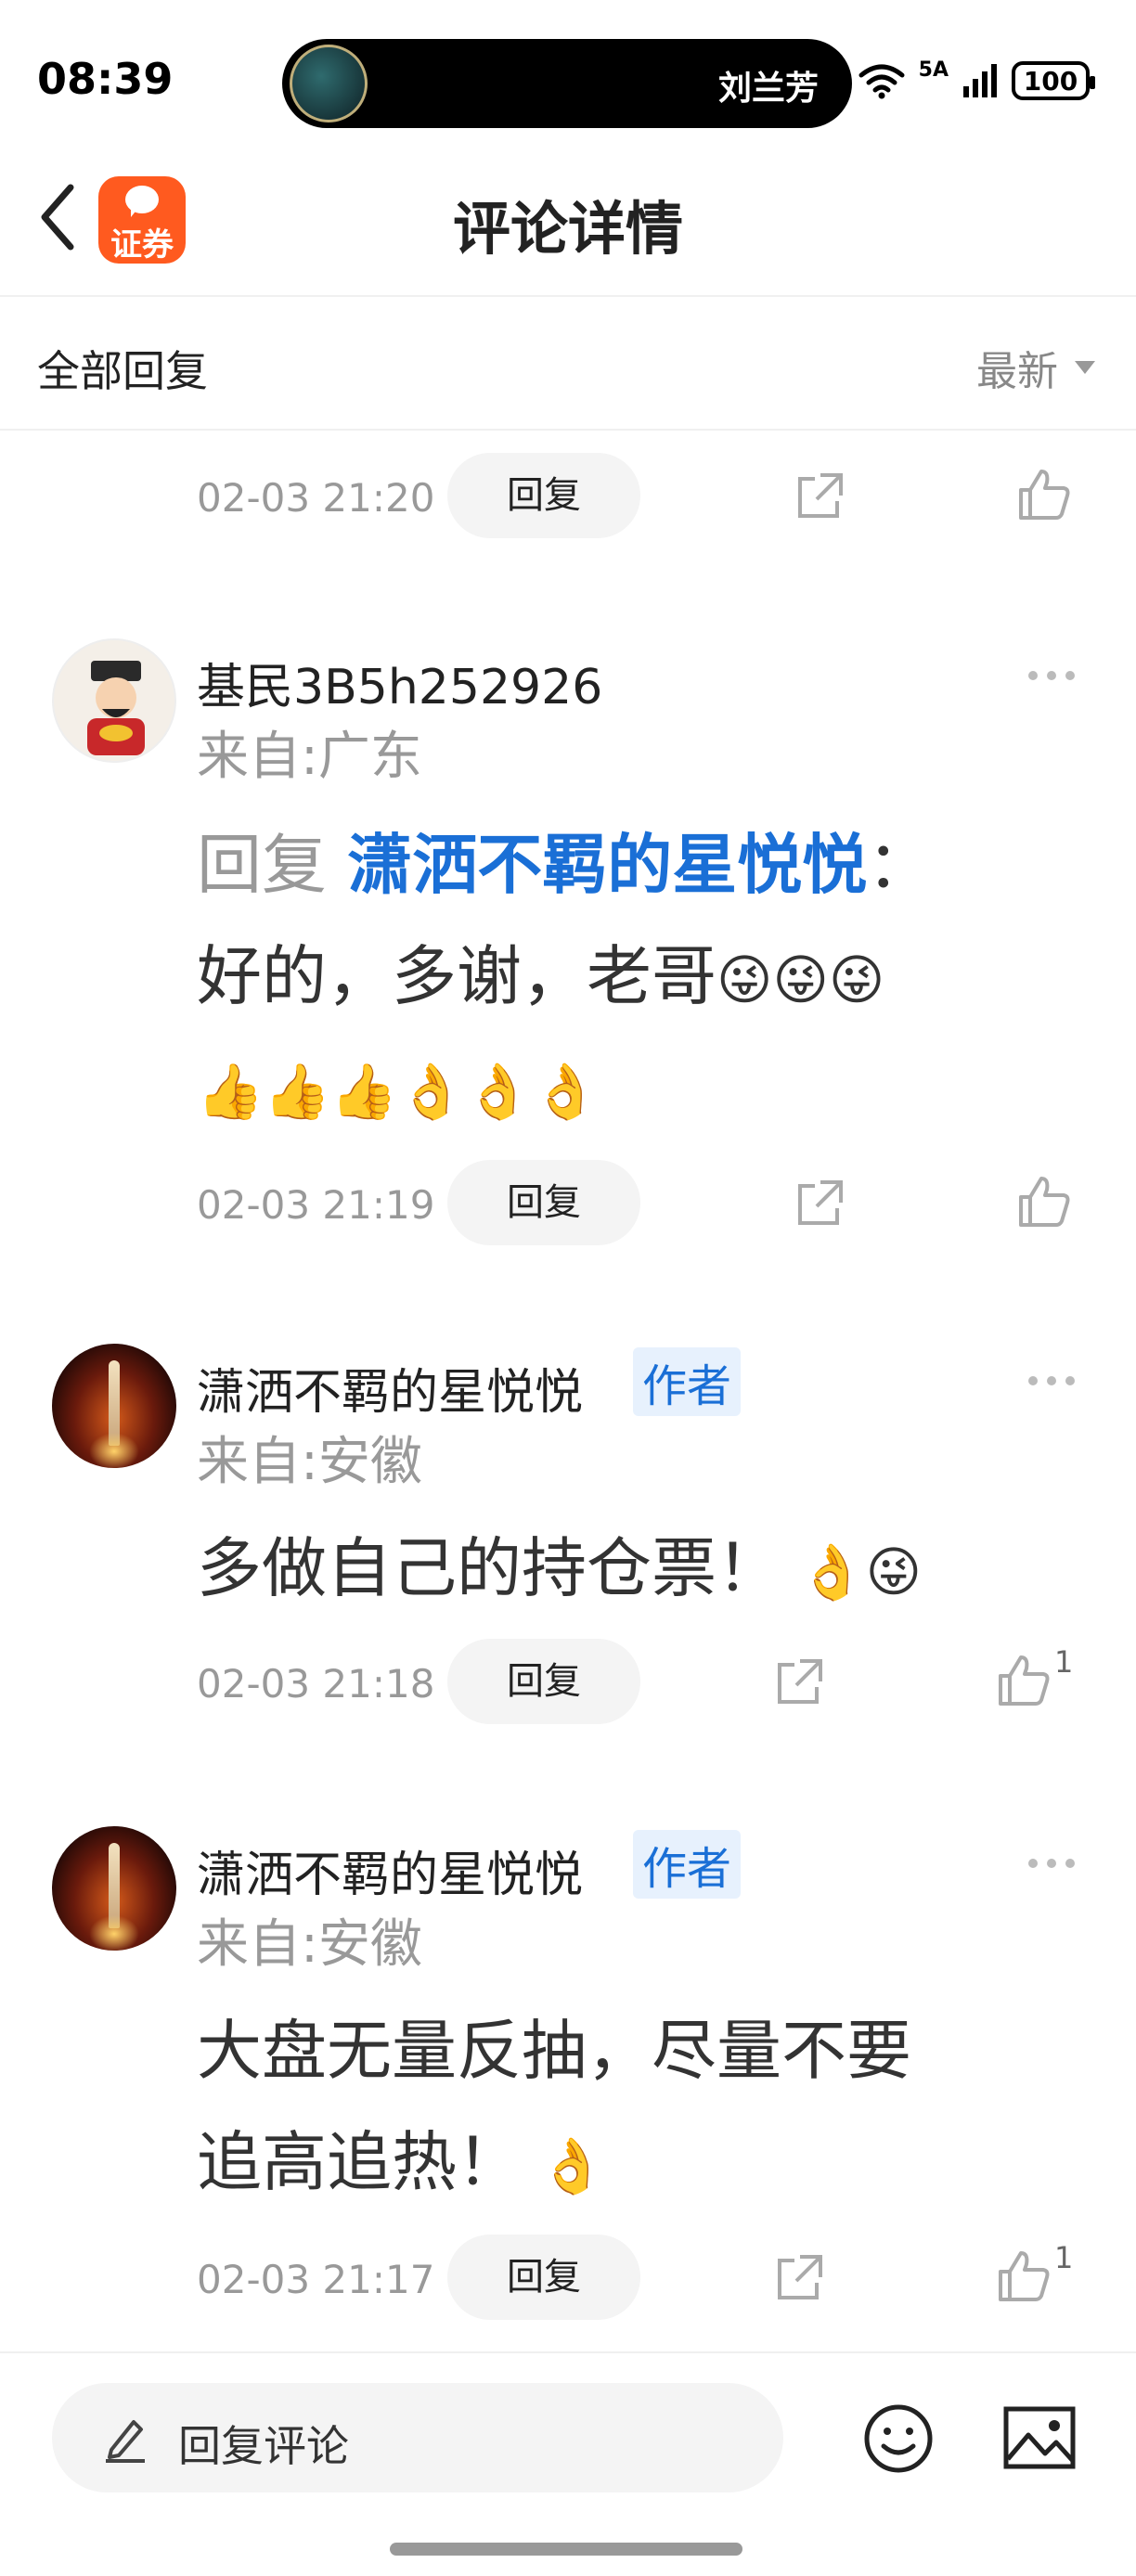  What do you see at coordinates (417, 2437) in the screenshot?
I see `reply-comment-input: 回复评论` at bounding box center [417, 2437].